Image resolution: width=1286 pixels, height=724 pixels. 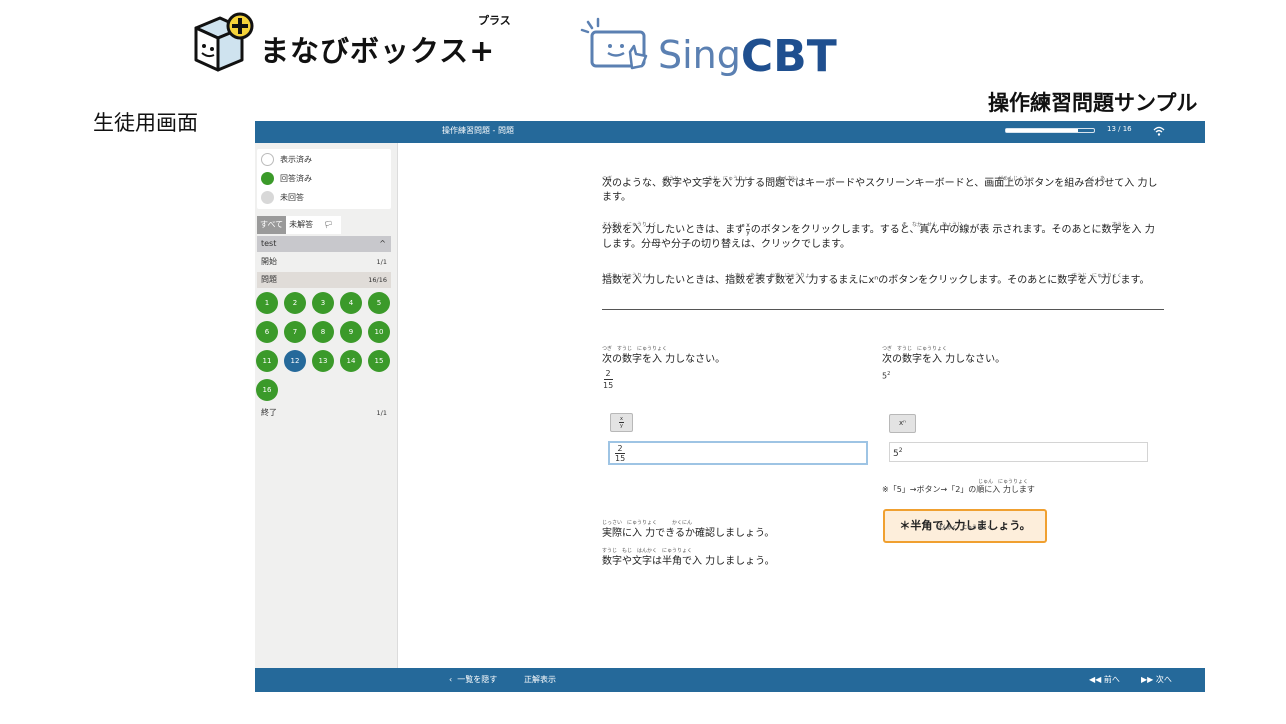 I want to click on question-button-9: 9, so click(x=351, y=332).